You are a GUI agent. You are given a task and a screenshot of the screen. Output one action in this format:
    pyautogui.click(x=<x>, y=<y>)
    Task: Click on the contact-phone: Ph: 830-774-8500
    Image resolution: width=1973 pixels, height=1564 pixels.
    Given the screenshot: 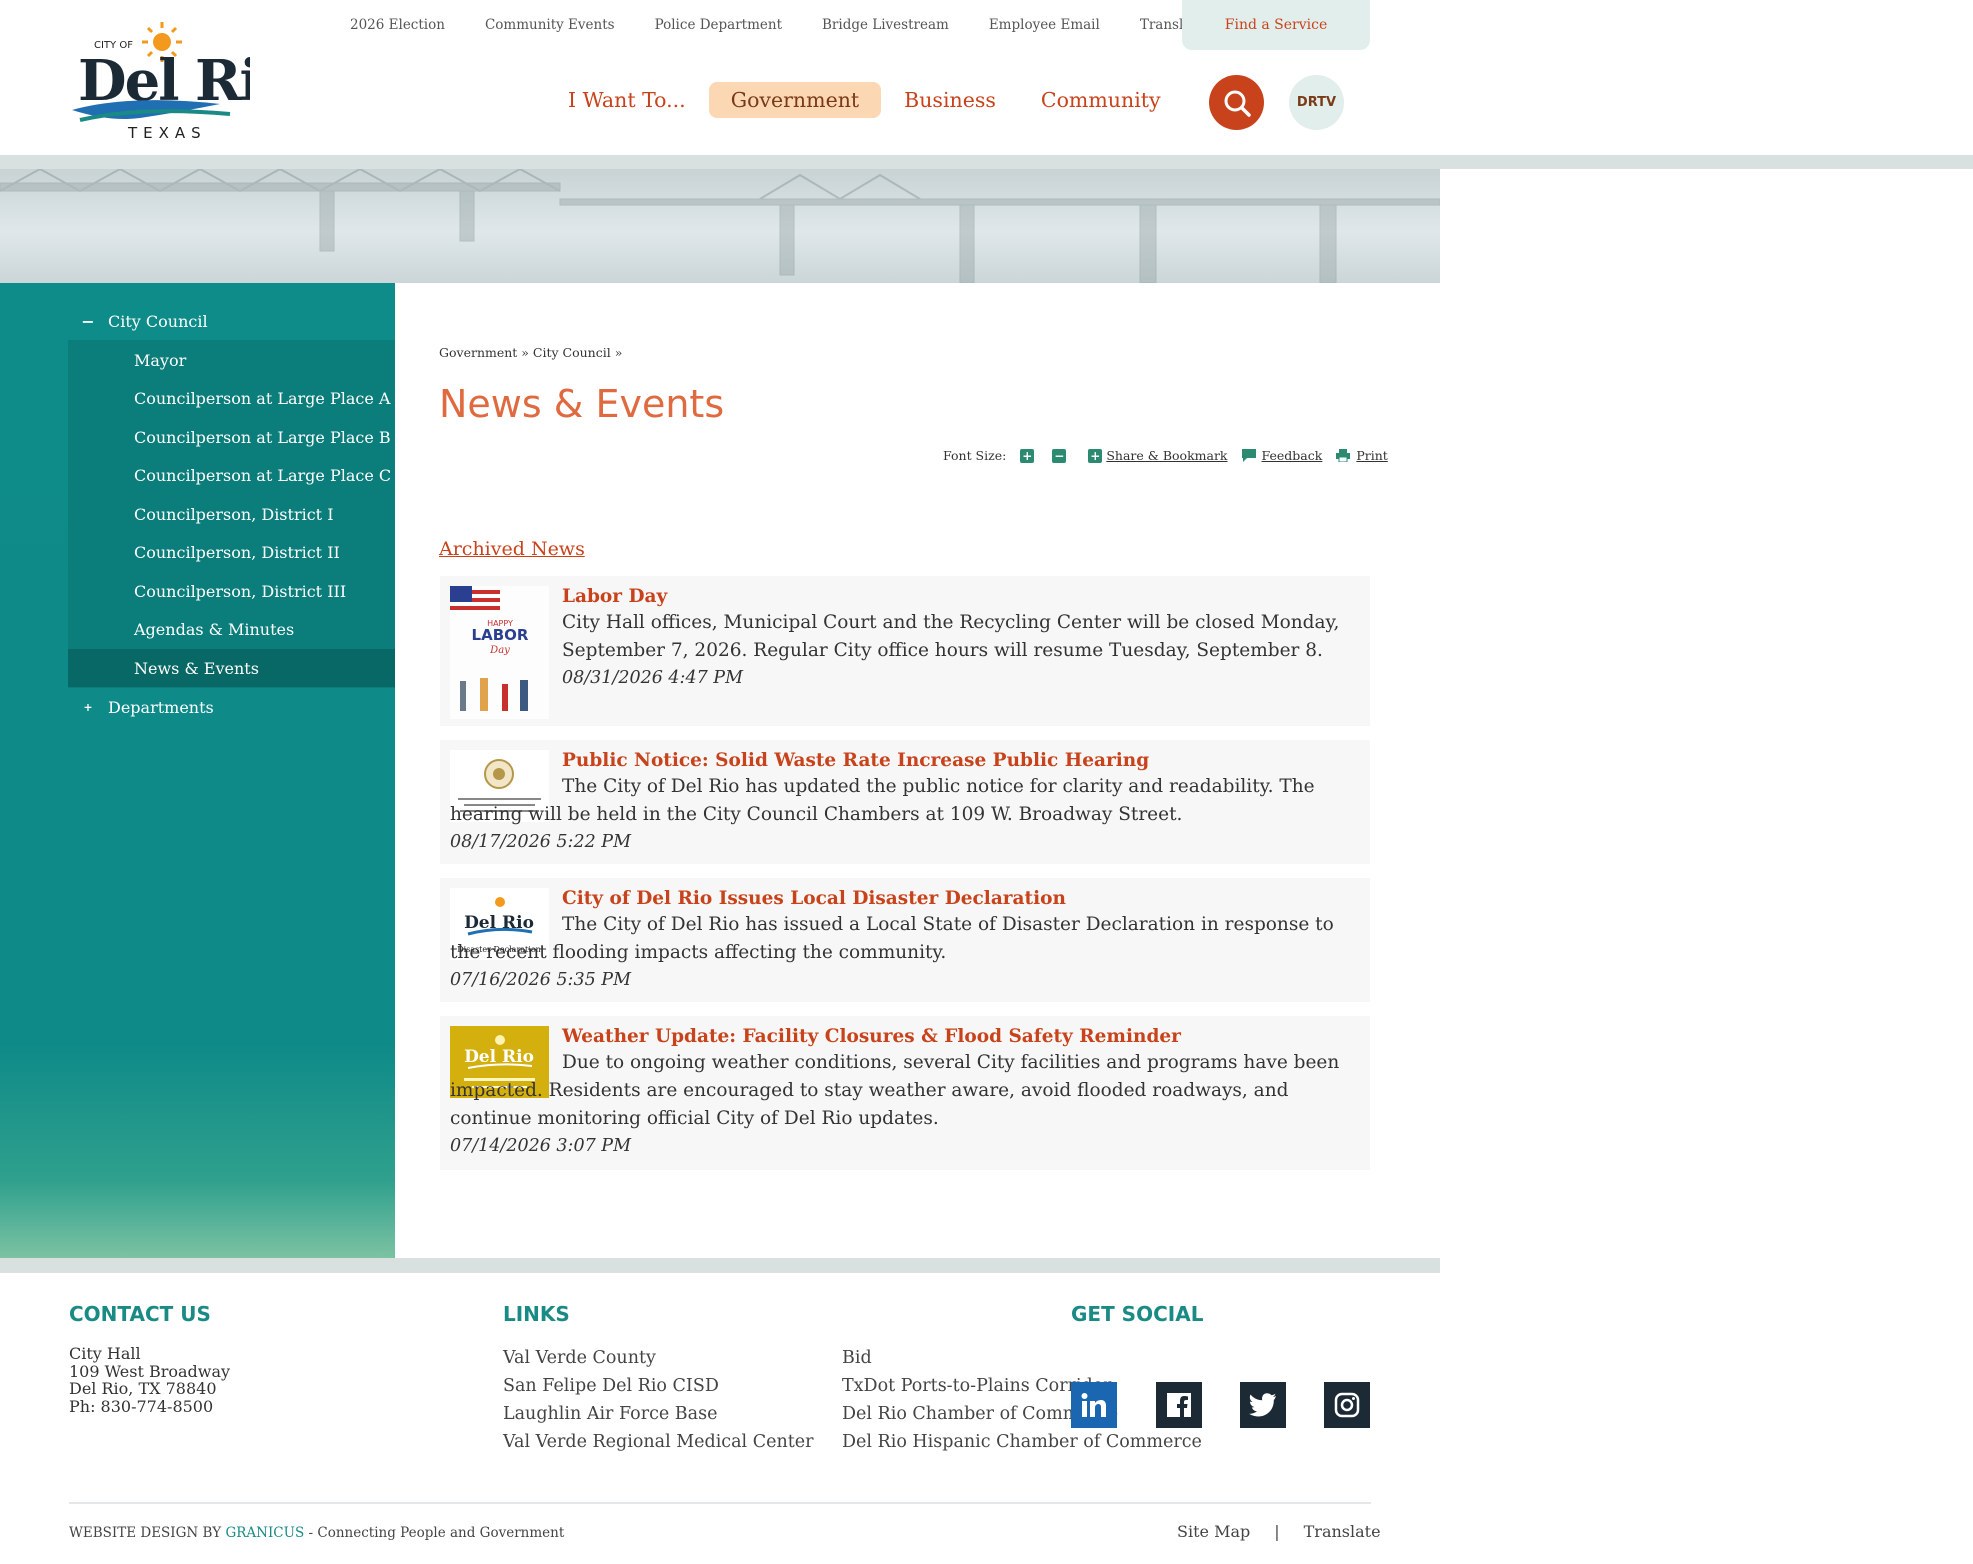 What is the action you would take?
    pyautogui.click(x=141, y=1406)
    